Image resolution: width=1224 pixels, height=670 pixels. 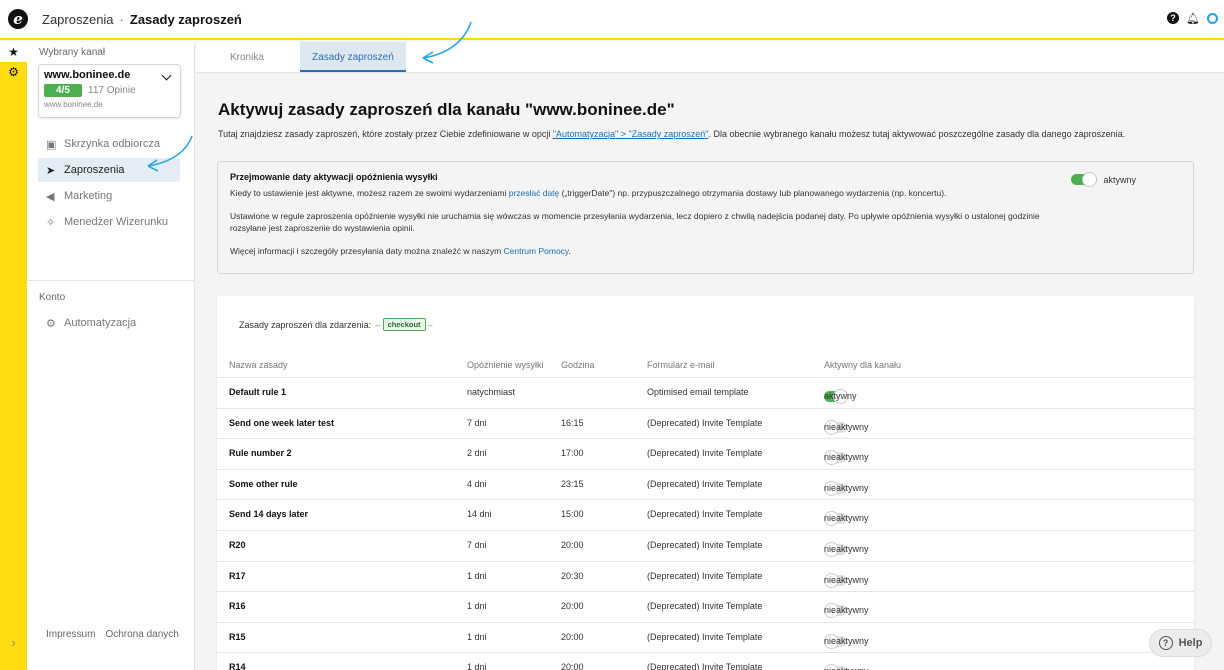 I want to click on rule-delay: natychmiast, so click(x=491, y=392).